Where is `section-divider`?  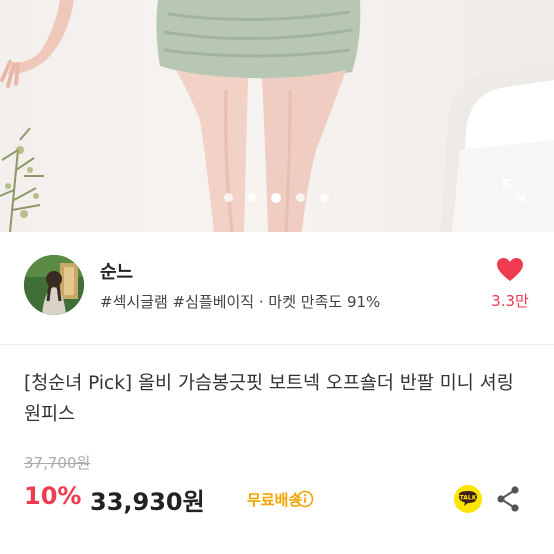 section-divider is located at coordinates (277, 344).